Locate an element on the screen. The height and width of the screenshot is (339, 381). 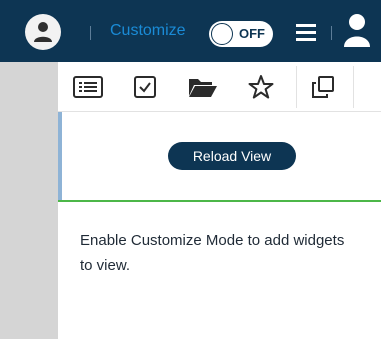
tasks-button is located at coordinates (145, 87).